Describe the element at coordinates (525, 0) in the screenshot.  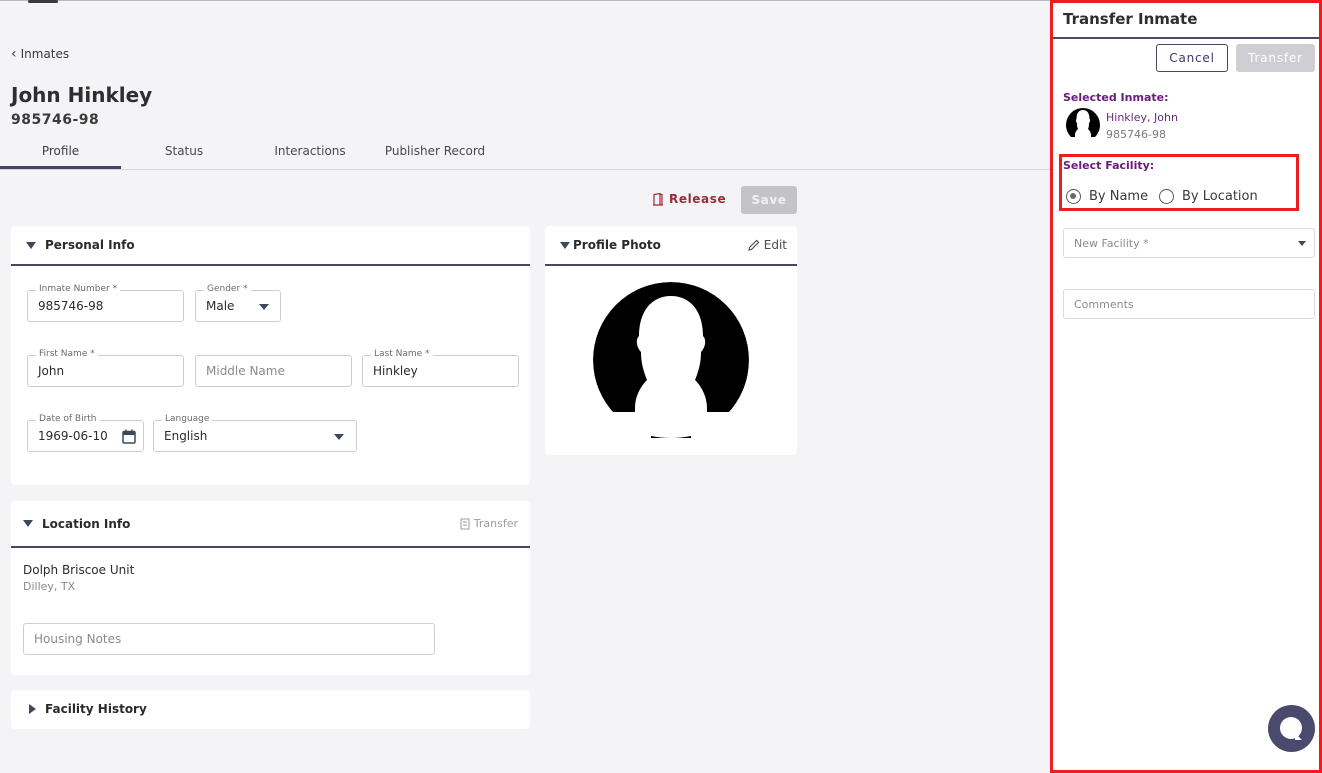
I see `top-divider` at that location.